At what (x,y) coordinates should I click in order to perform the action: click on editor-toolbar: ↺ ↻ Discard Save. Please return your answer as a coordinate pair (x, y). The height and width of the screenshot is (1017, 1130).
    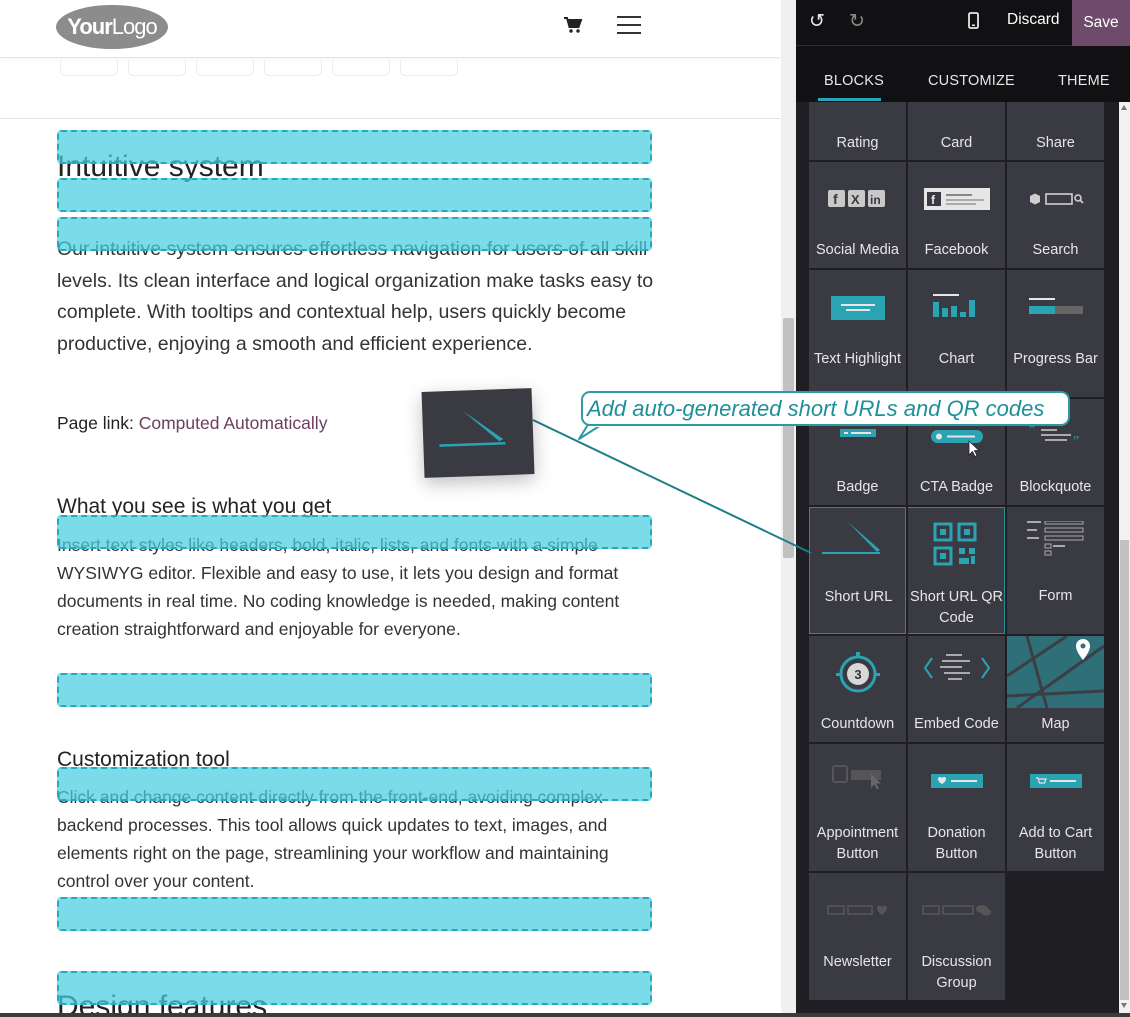
    Looking at the image, I should click on (963, 23).